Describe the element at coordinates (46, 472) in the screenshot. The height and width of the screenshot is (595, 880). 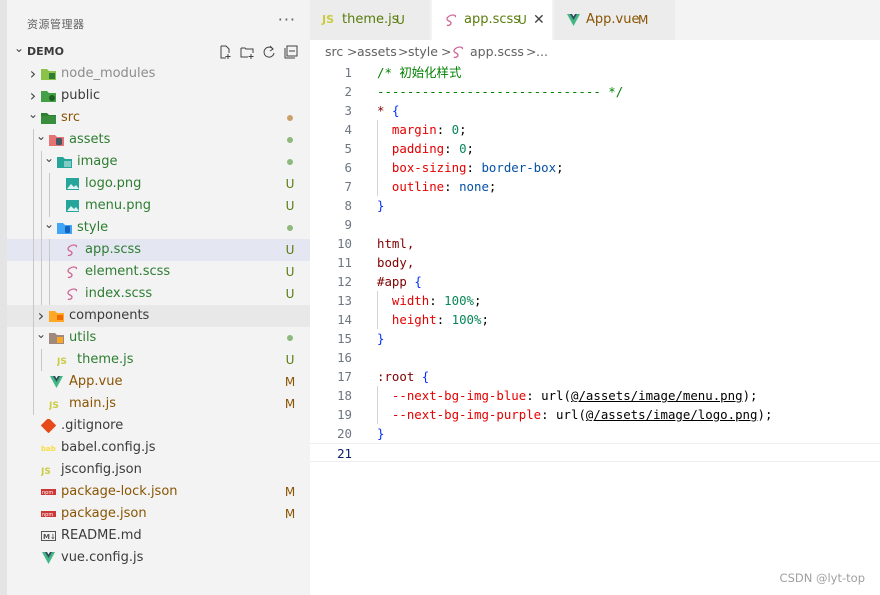
I see `svg-text: JS` at that location.